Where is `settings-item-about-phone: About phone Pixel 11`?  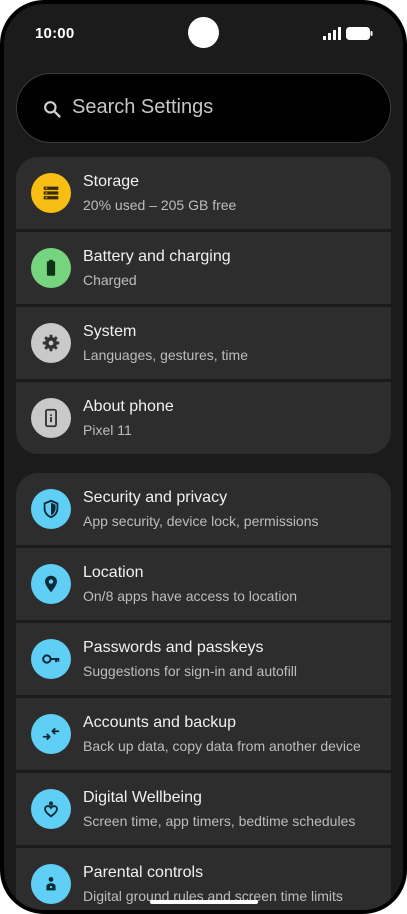 settings-item-about-phone: About phone Pixel 11 is located at coordinates (203, 418).